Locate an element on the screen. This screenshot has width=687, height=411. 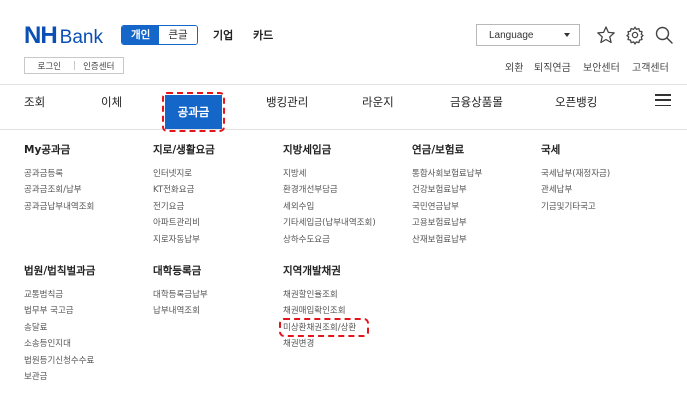
gnb-item-inquiry: 조회 is located at coordinates (34, 102).